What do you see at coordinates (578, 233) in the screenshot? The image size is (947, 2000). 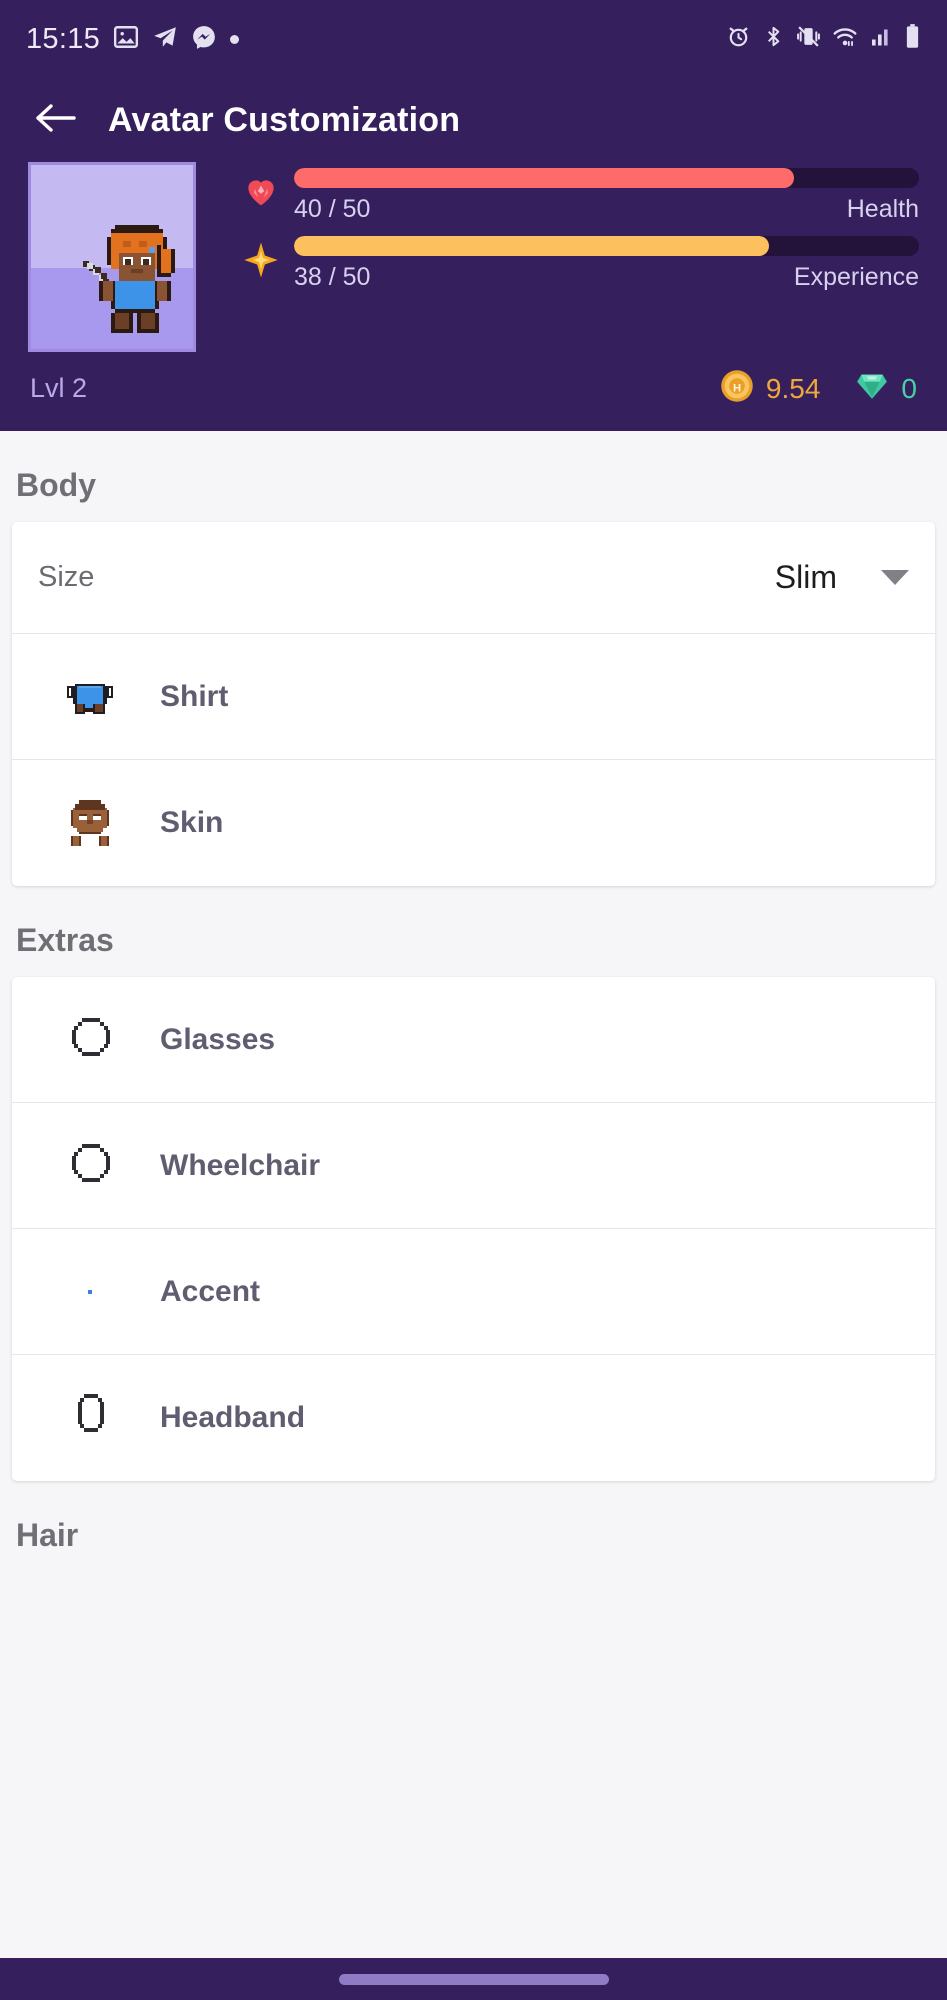 I see `stats-column: 40 / 50 Health 38 / 50 Experience` at bounding box center [578, 233].